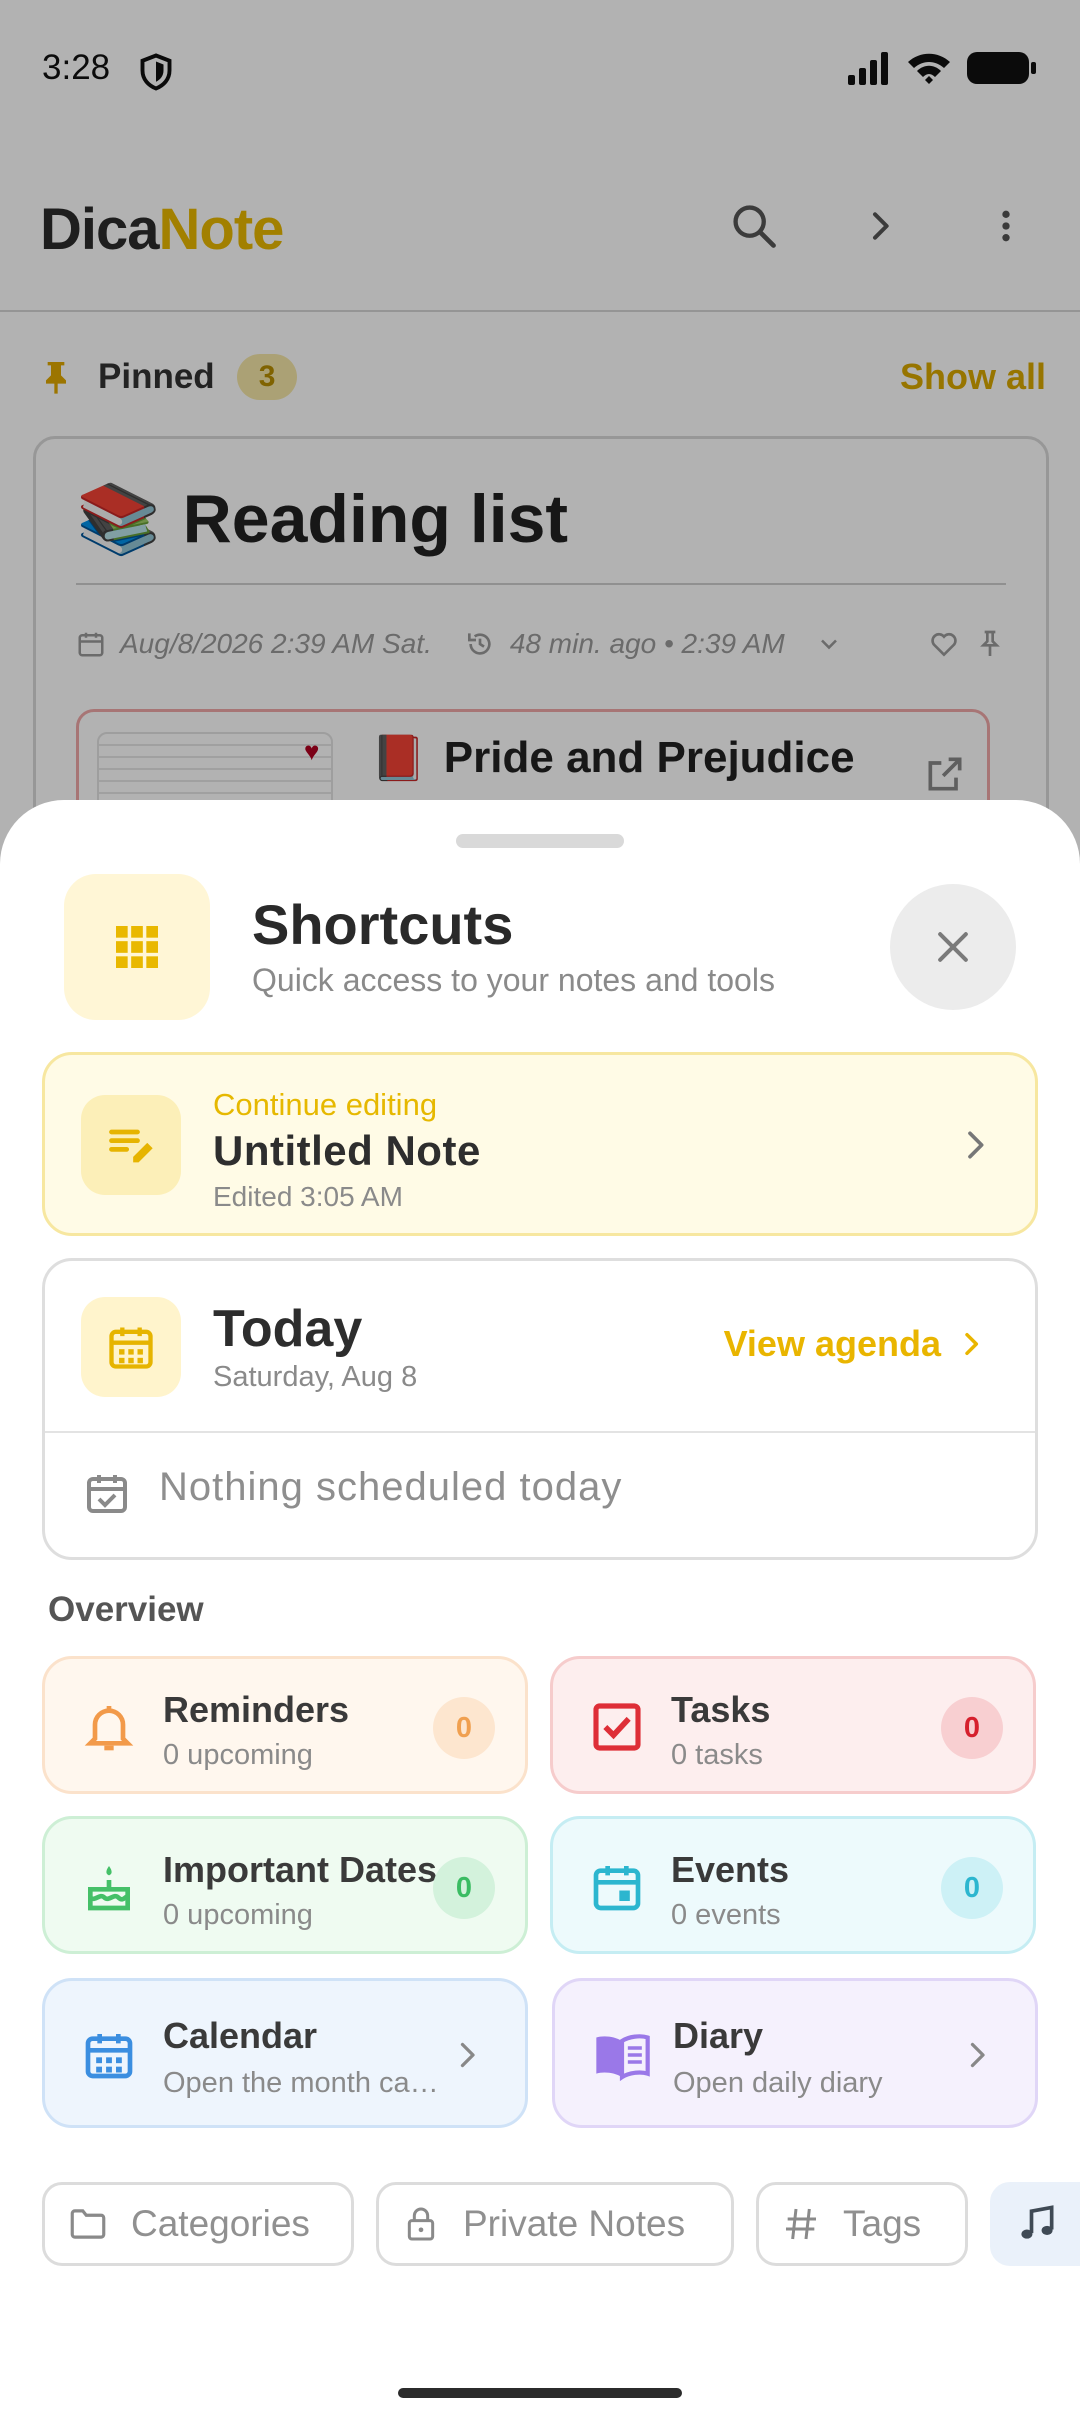 This screenshot has width=1080, height=2424. Describe the element at coordinates (421, 2224) in the screenshot. I see `lock-icon` at that location.